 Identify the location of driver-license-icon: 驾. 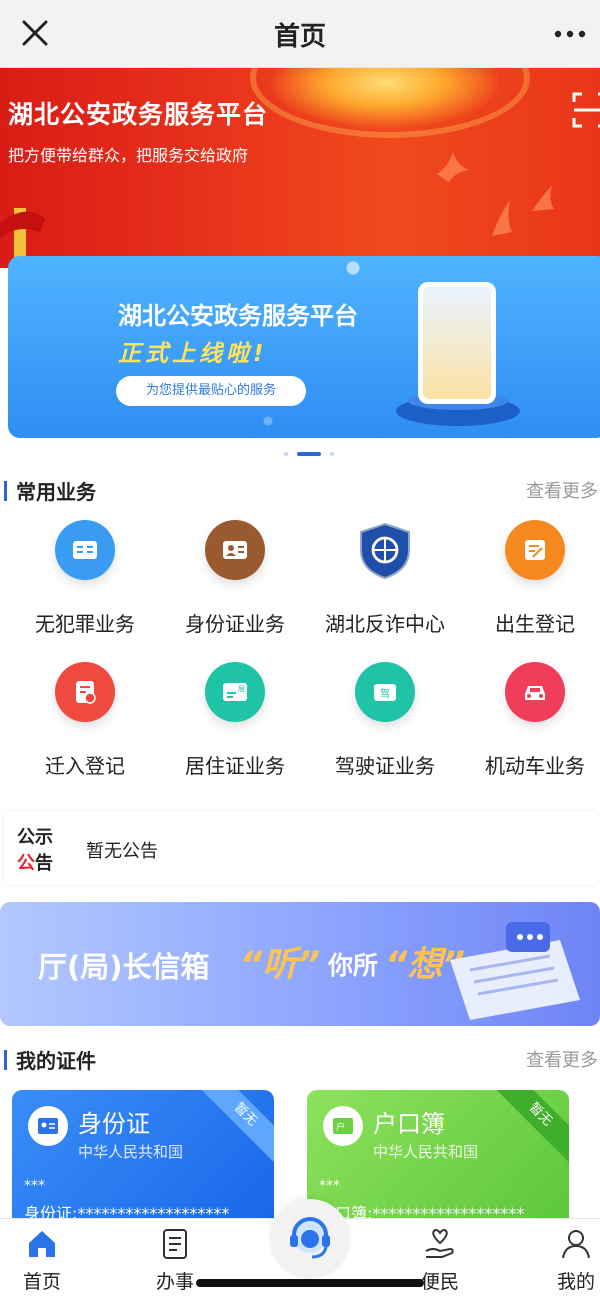
(385, 692).